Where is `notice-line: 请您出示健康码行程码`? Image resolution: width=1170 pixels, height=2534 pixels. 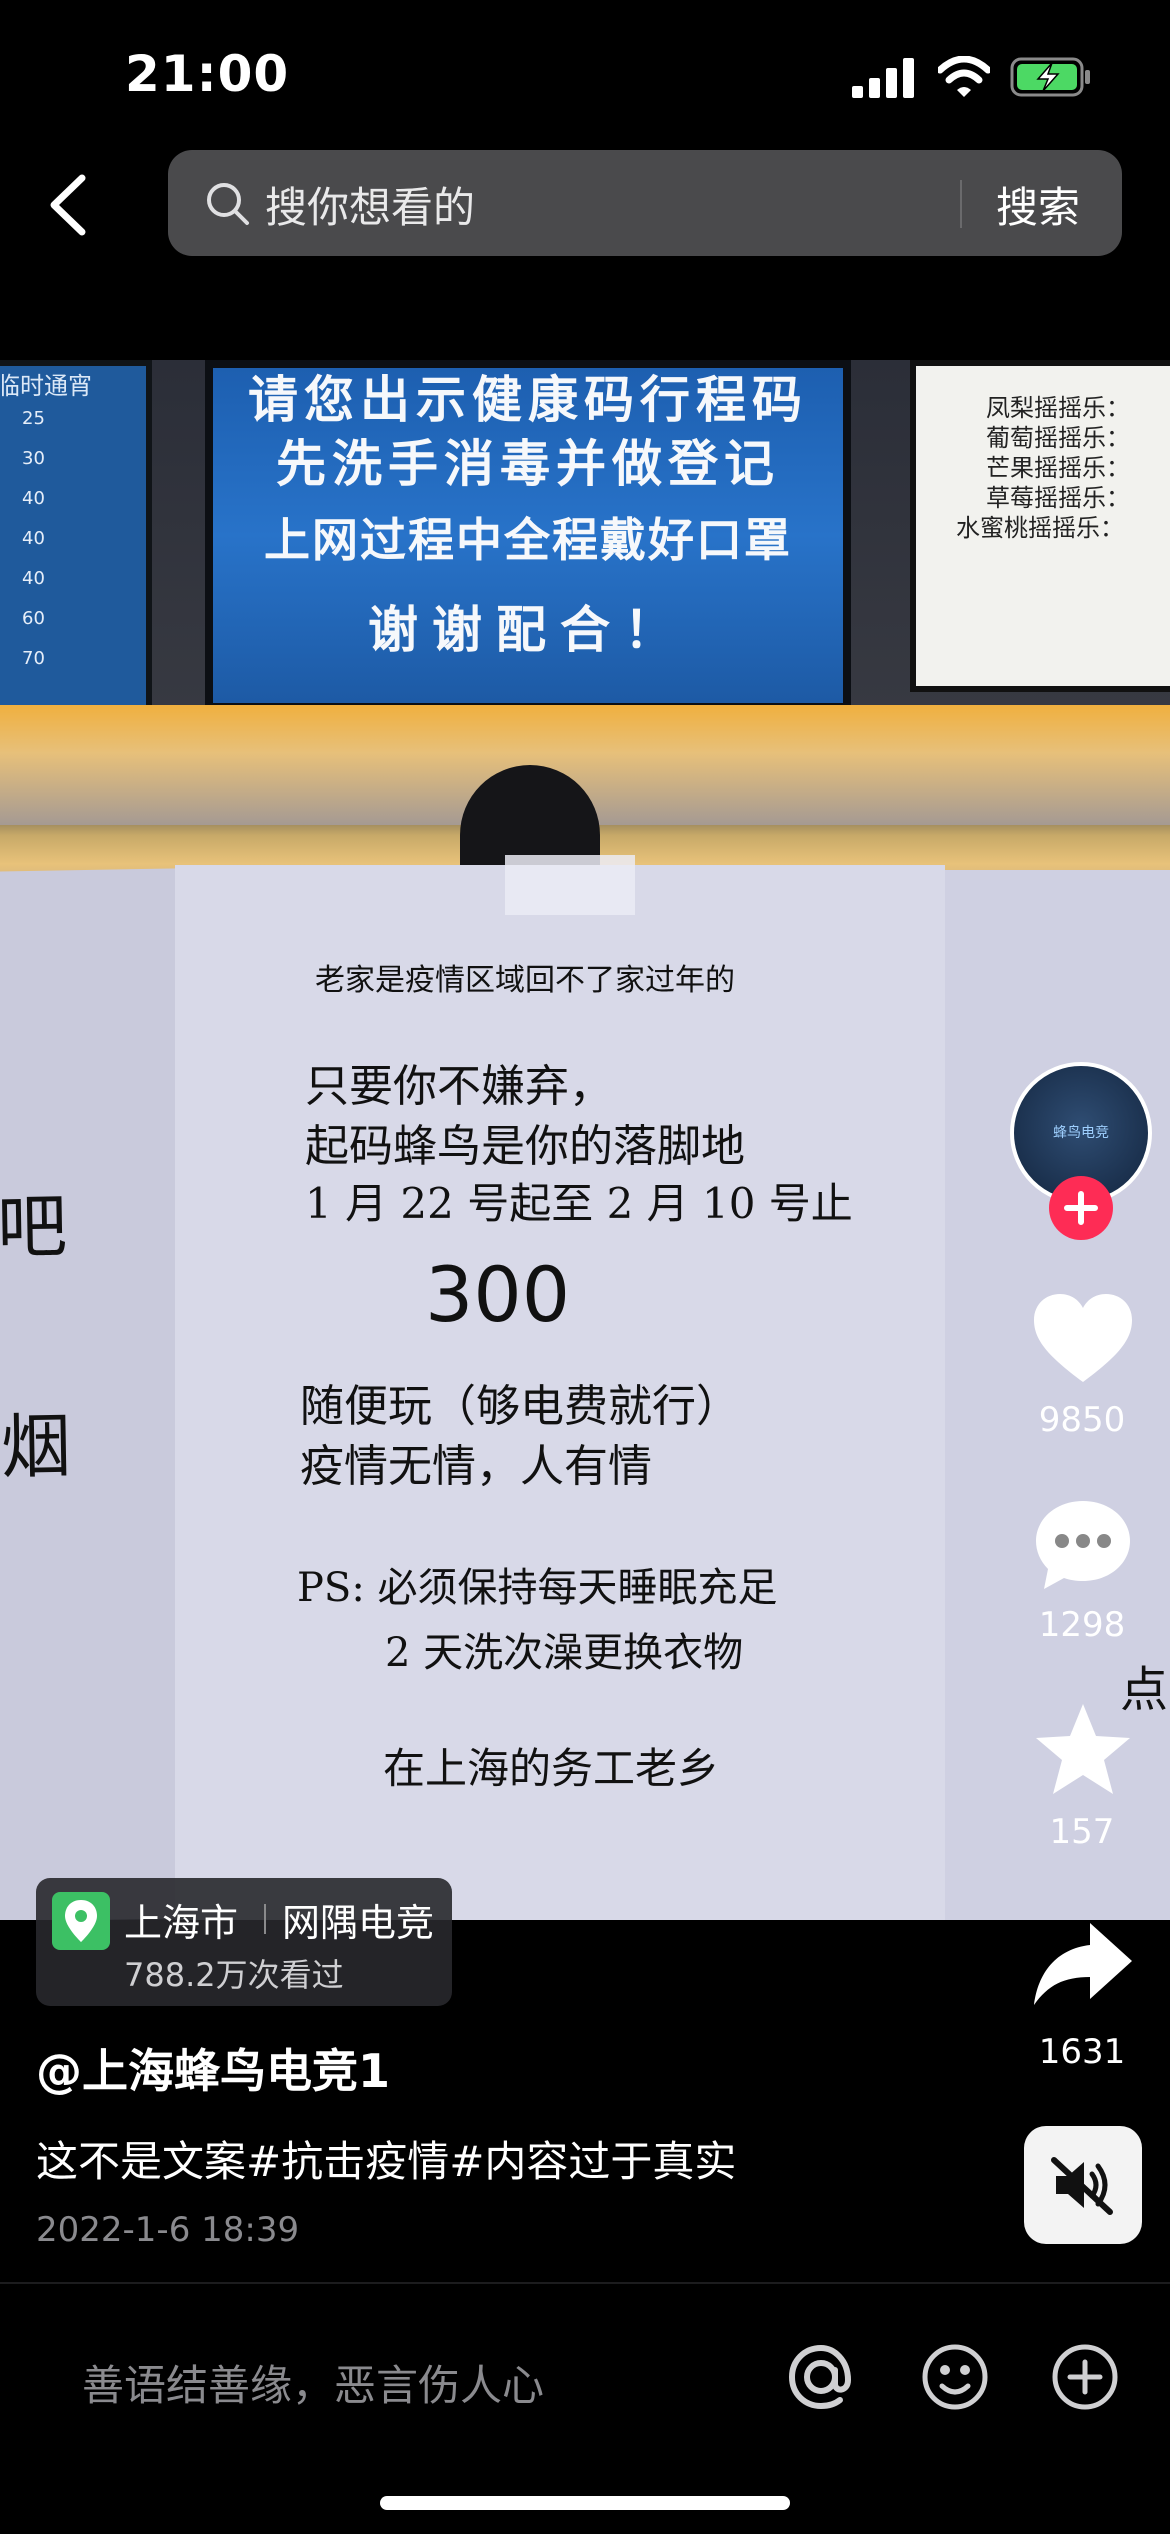
notice-line: 请您出示健康码行程码 is located at coordinates (528, 400).